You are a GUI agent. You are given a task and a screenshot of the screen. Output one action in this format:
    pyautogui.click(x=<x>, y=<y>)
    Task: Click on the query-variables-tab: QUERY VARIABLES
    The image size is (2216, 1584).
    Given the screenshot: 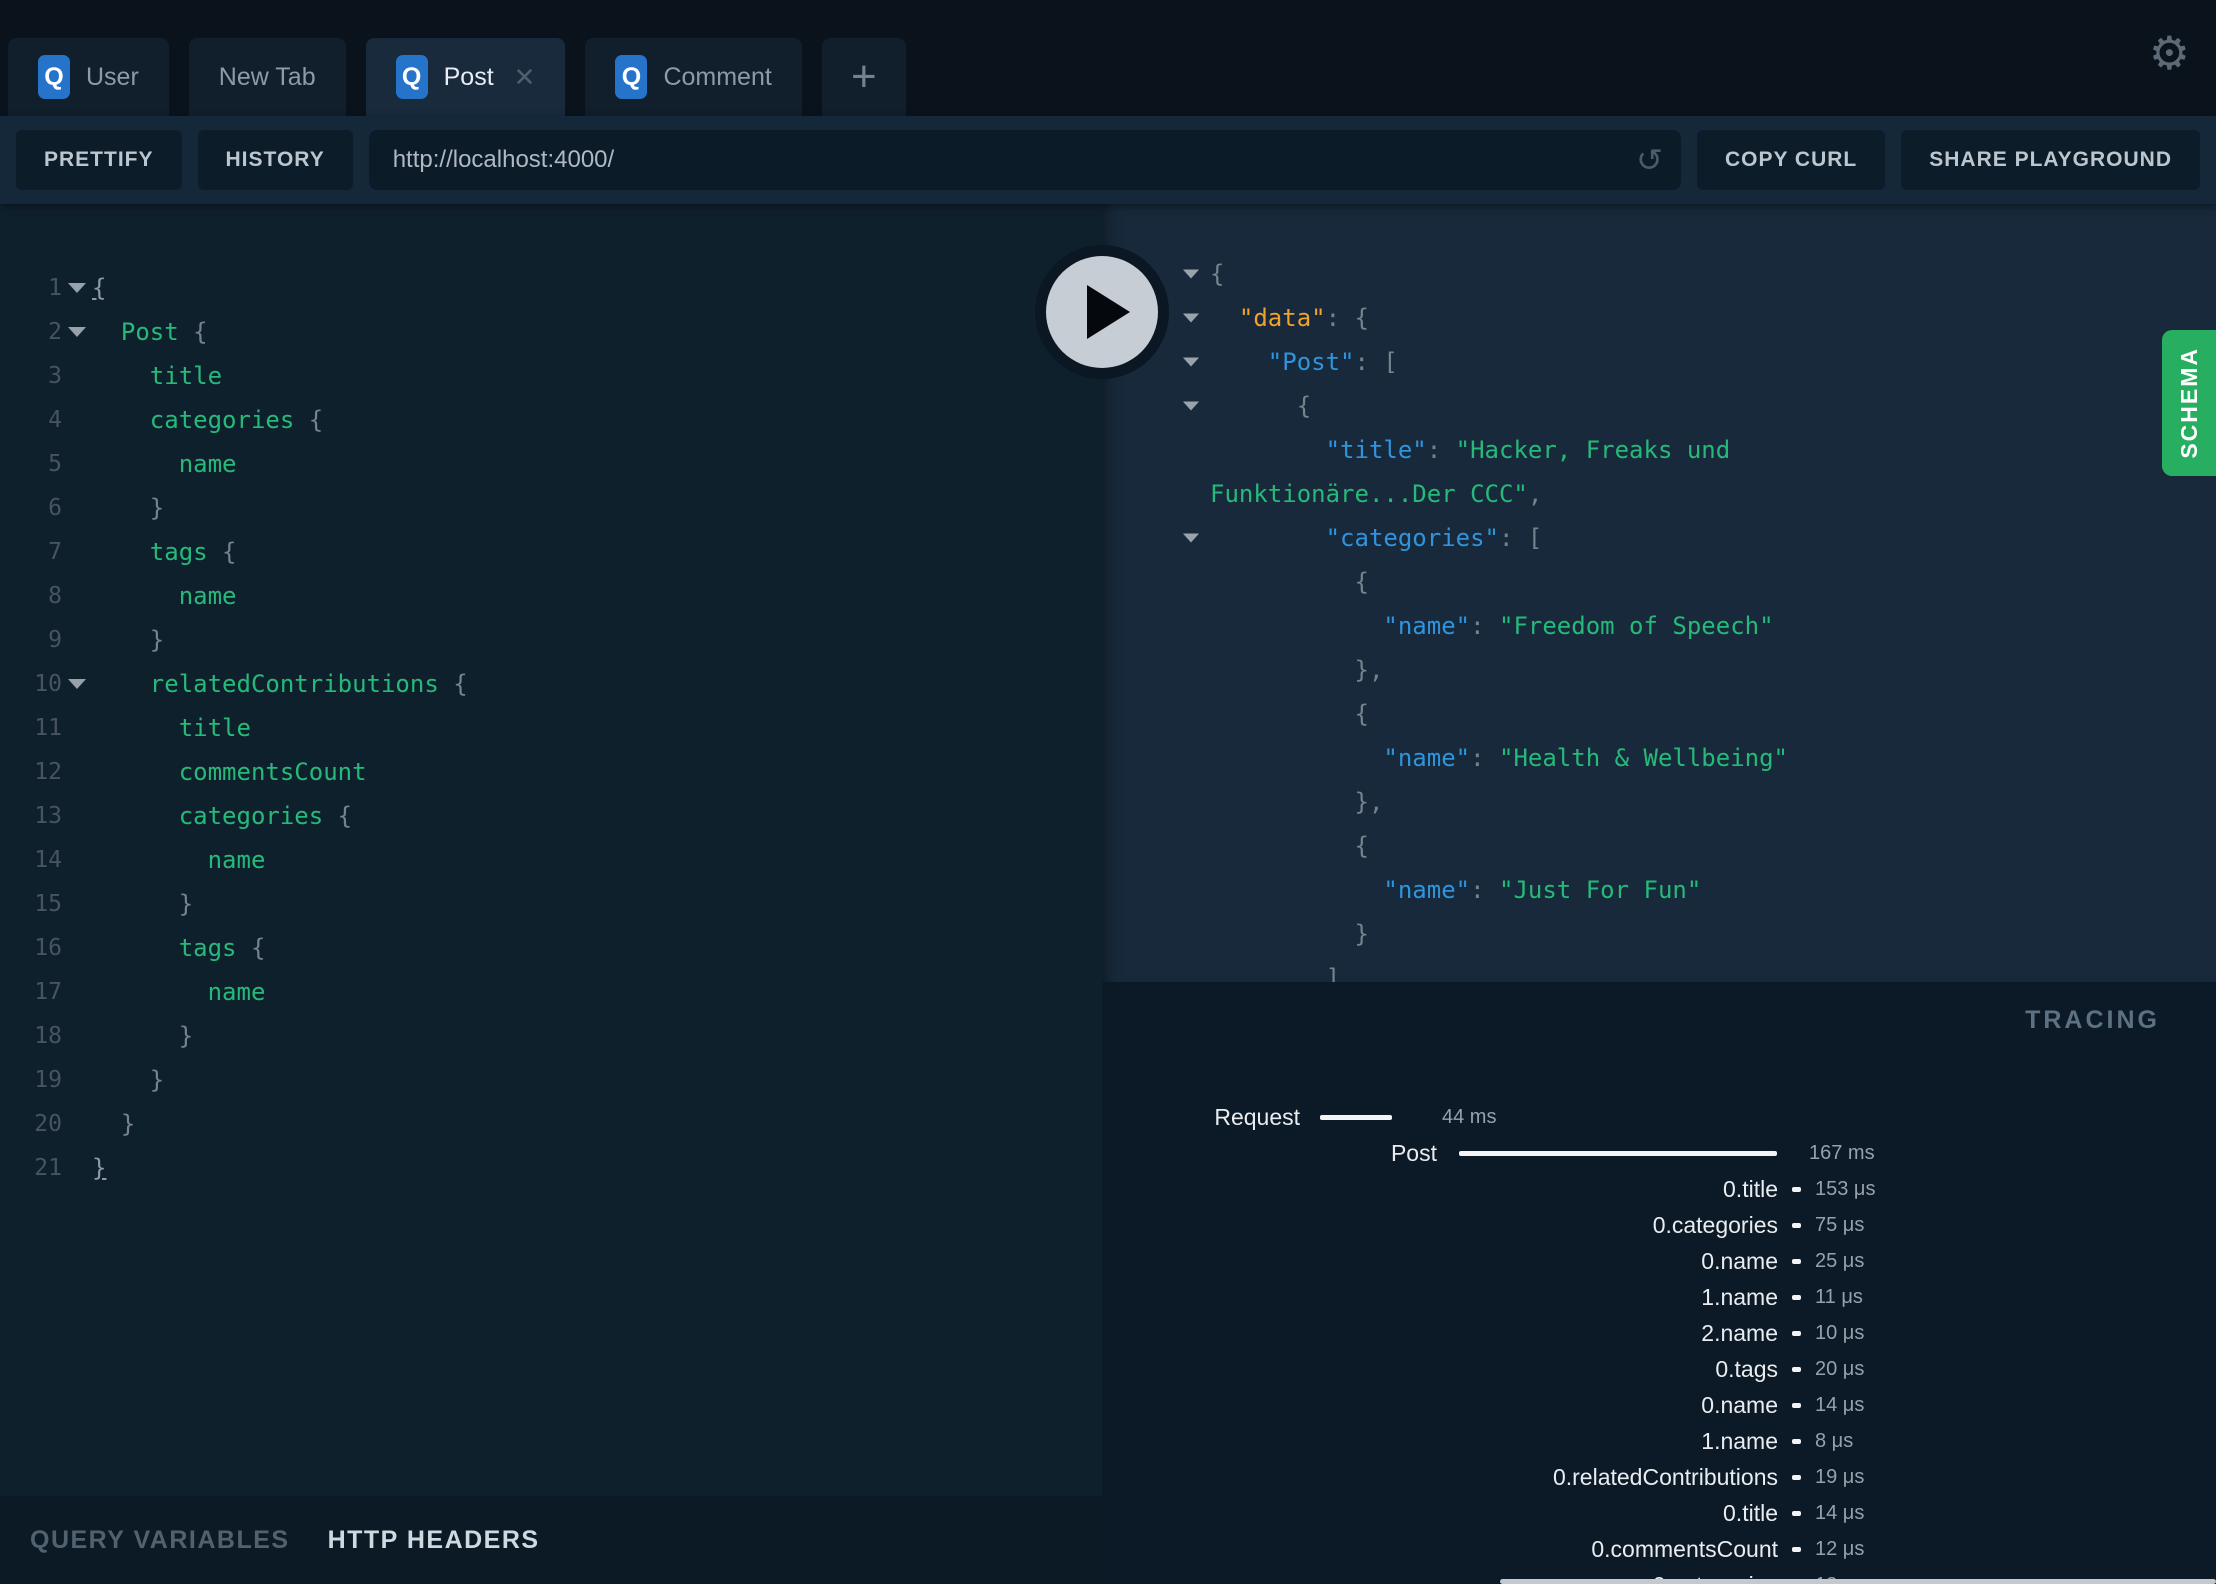 What is the action you would take?
    pyautogui.click(x=160, y=1540)
    